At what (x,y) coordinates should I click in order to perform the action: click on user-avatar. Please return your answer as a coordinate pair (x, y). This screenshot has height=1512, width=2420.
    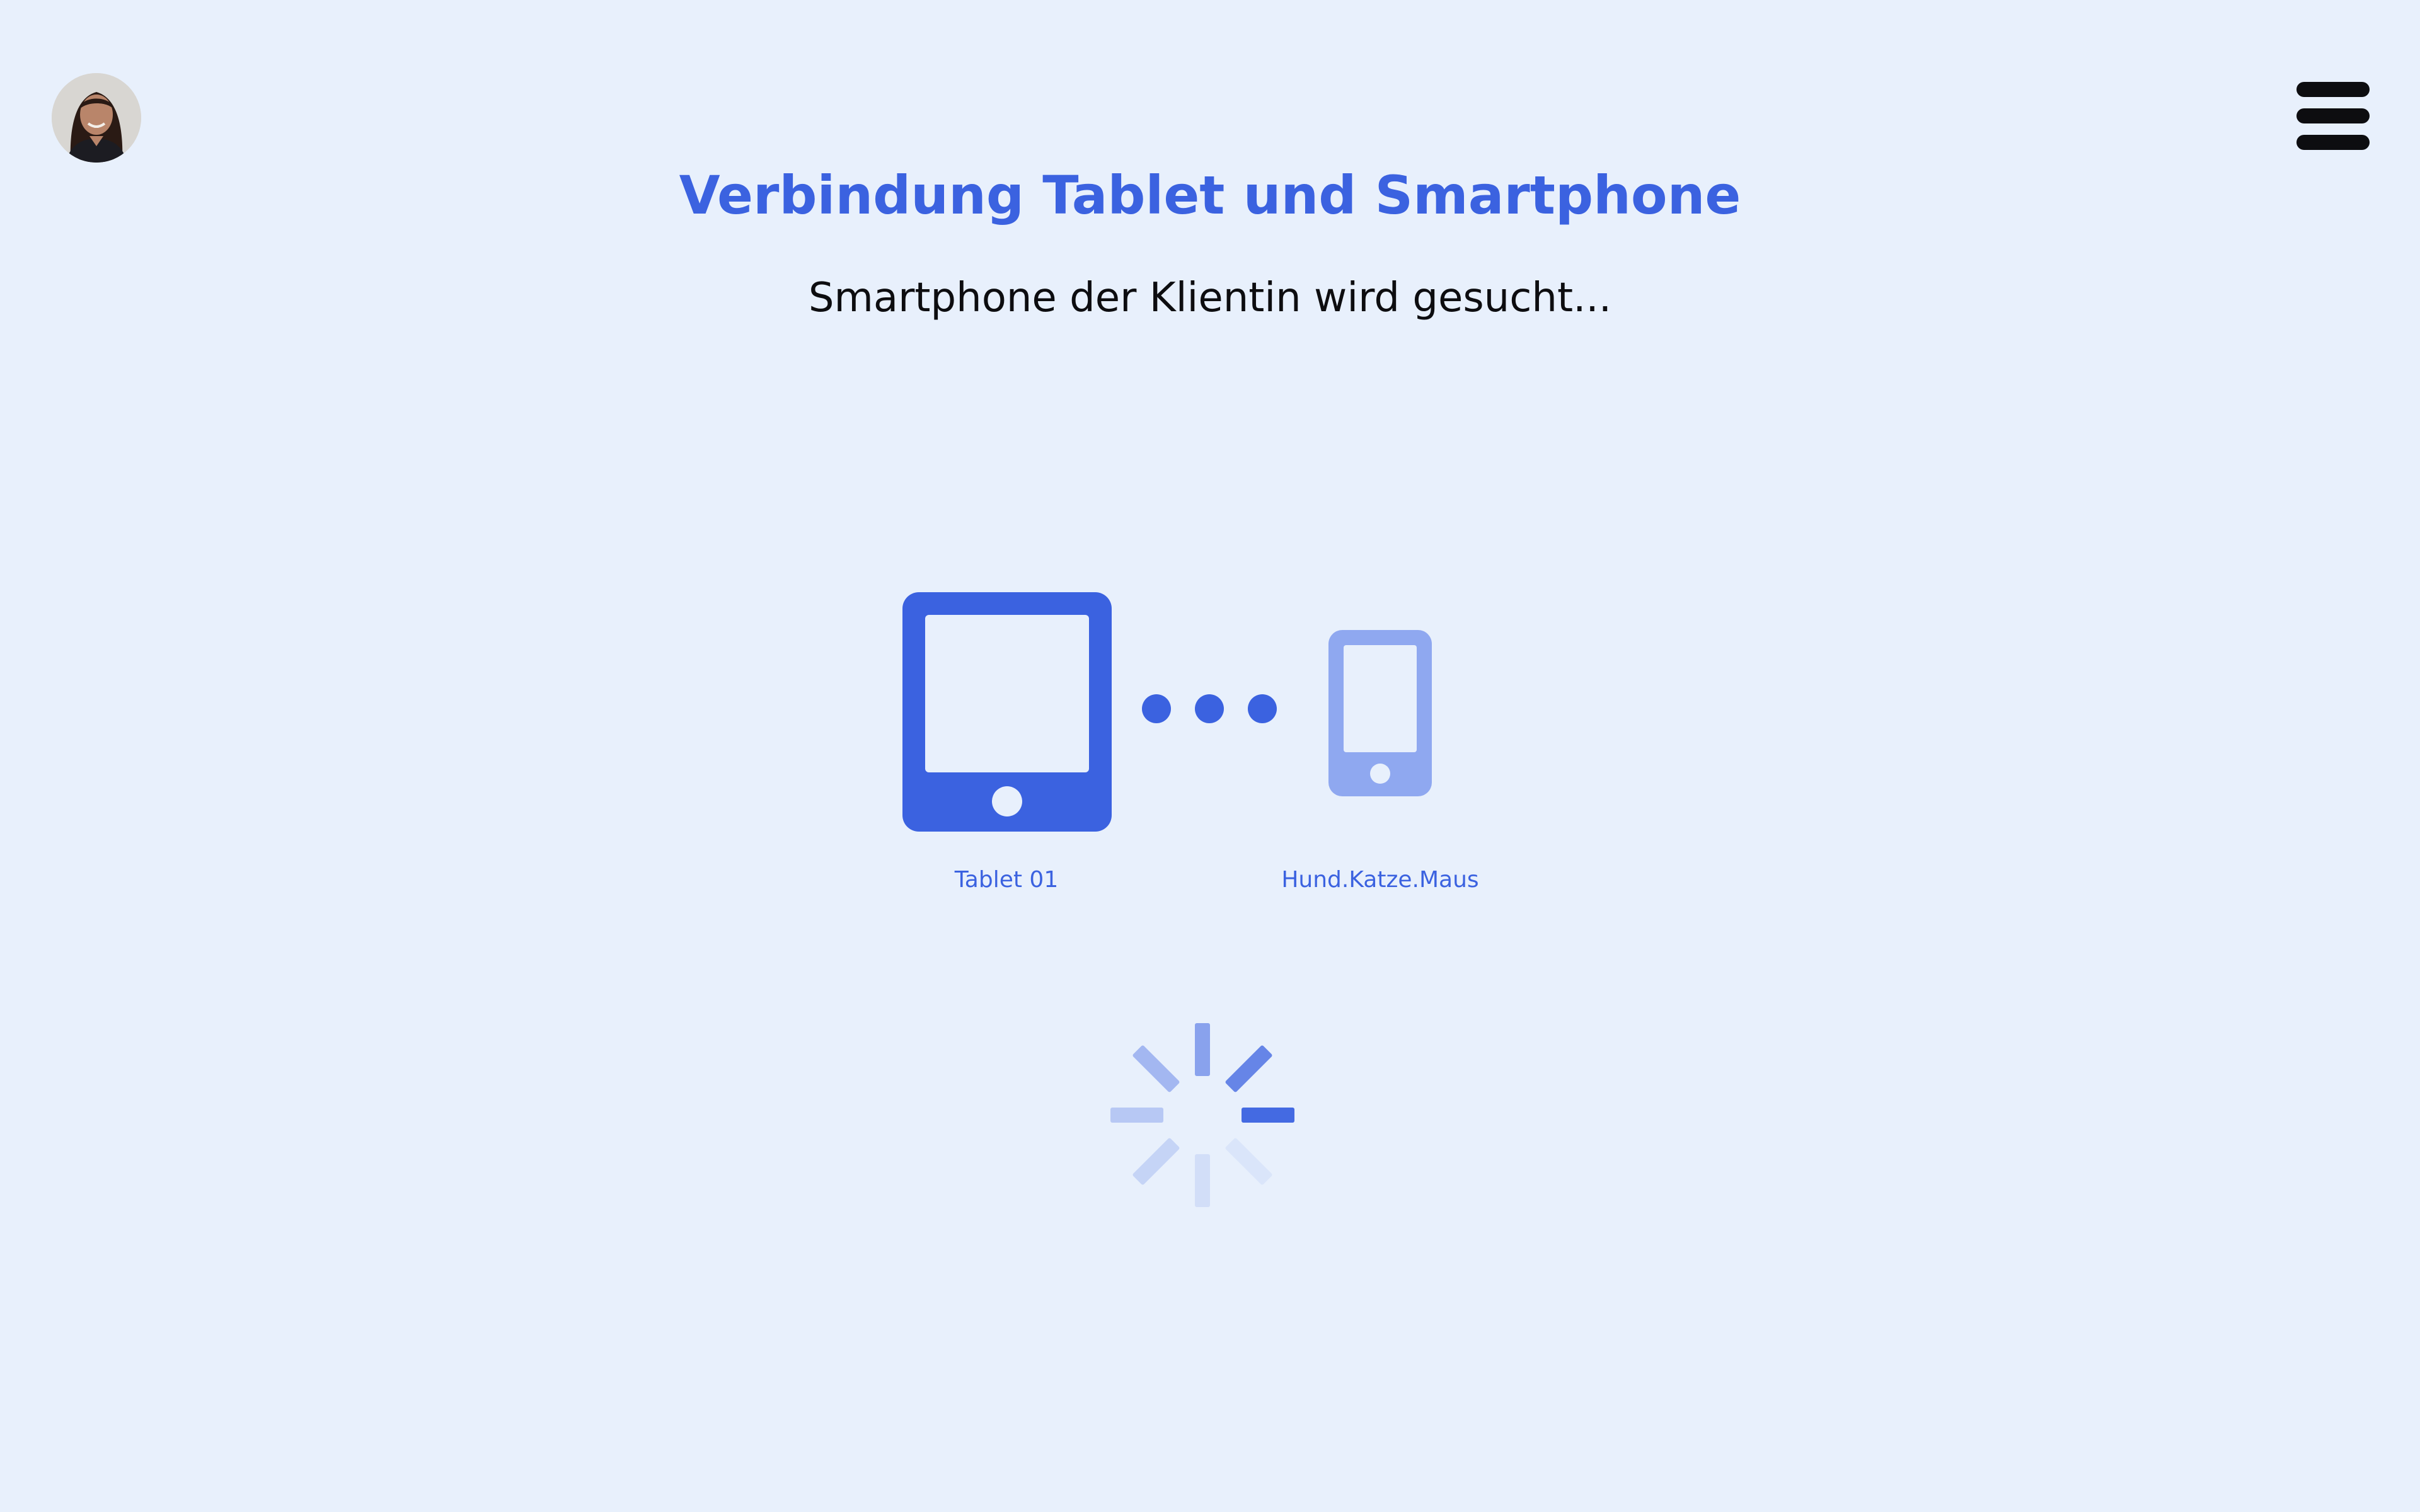
    Looking at the image, I should click on (97, 118).